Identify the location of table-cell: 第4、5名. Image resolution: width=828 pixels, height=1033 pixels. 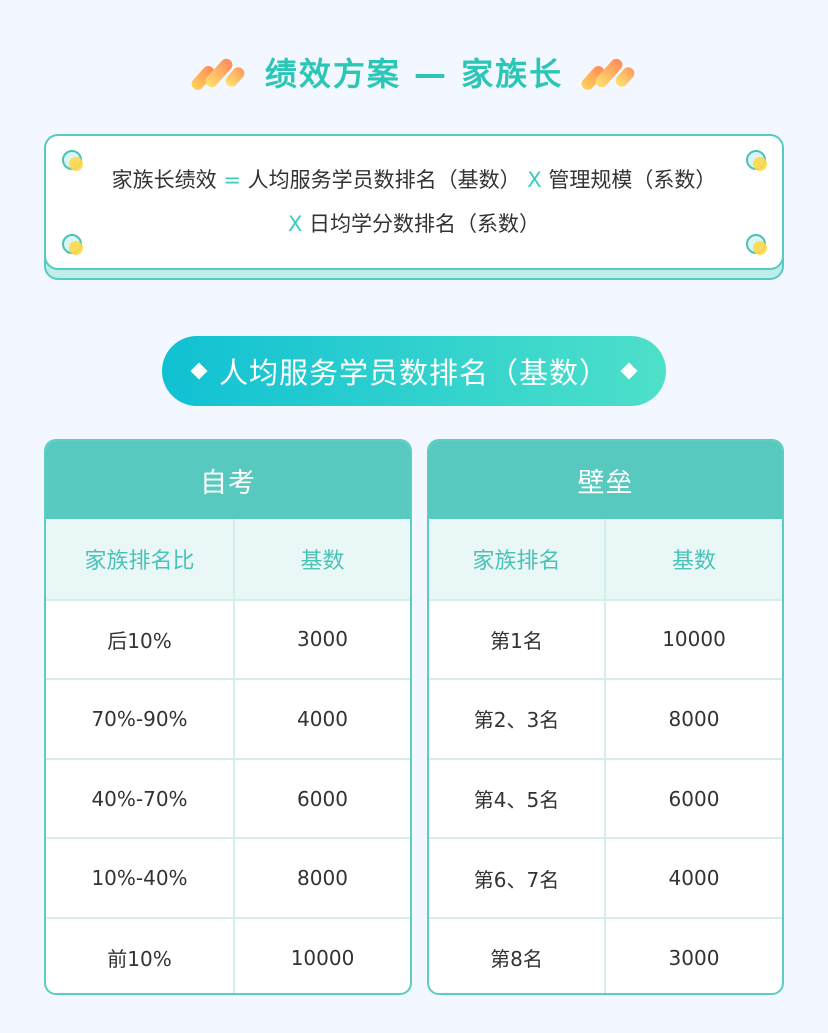
(516, 800).